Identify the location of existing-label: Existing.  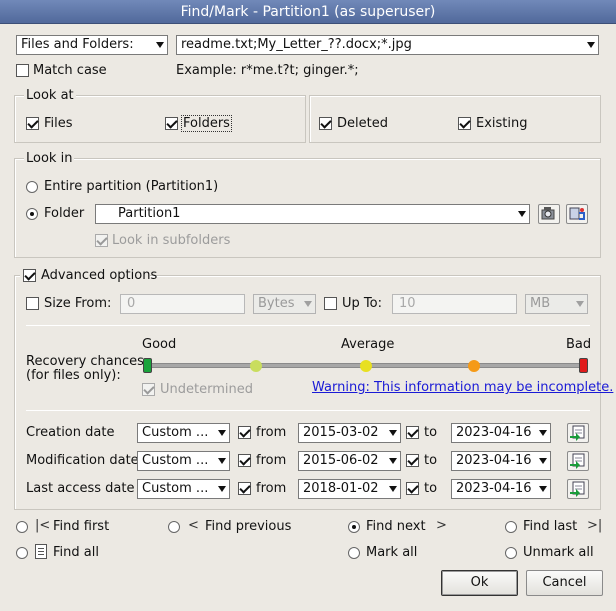
(502, 123).